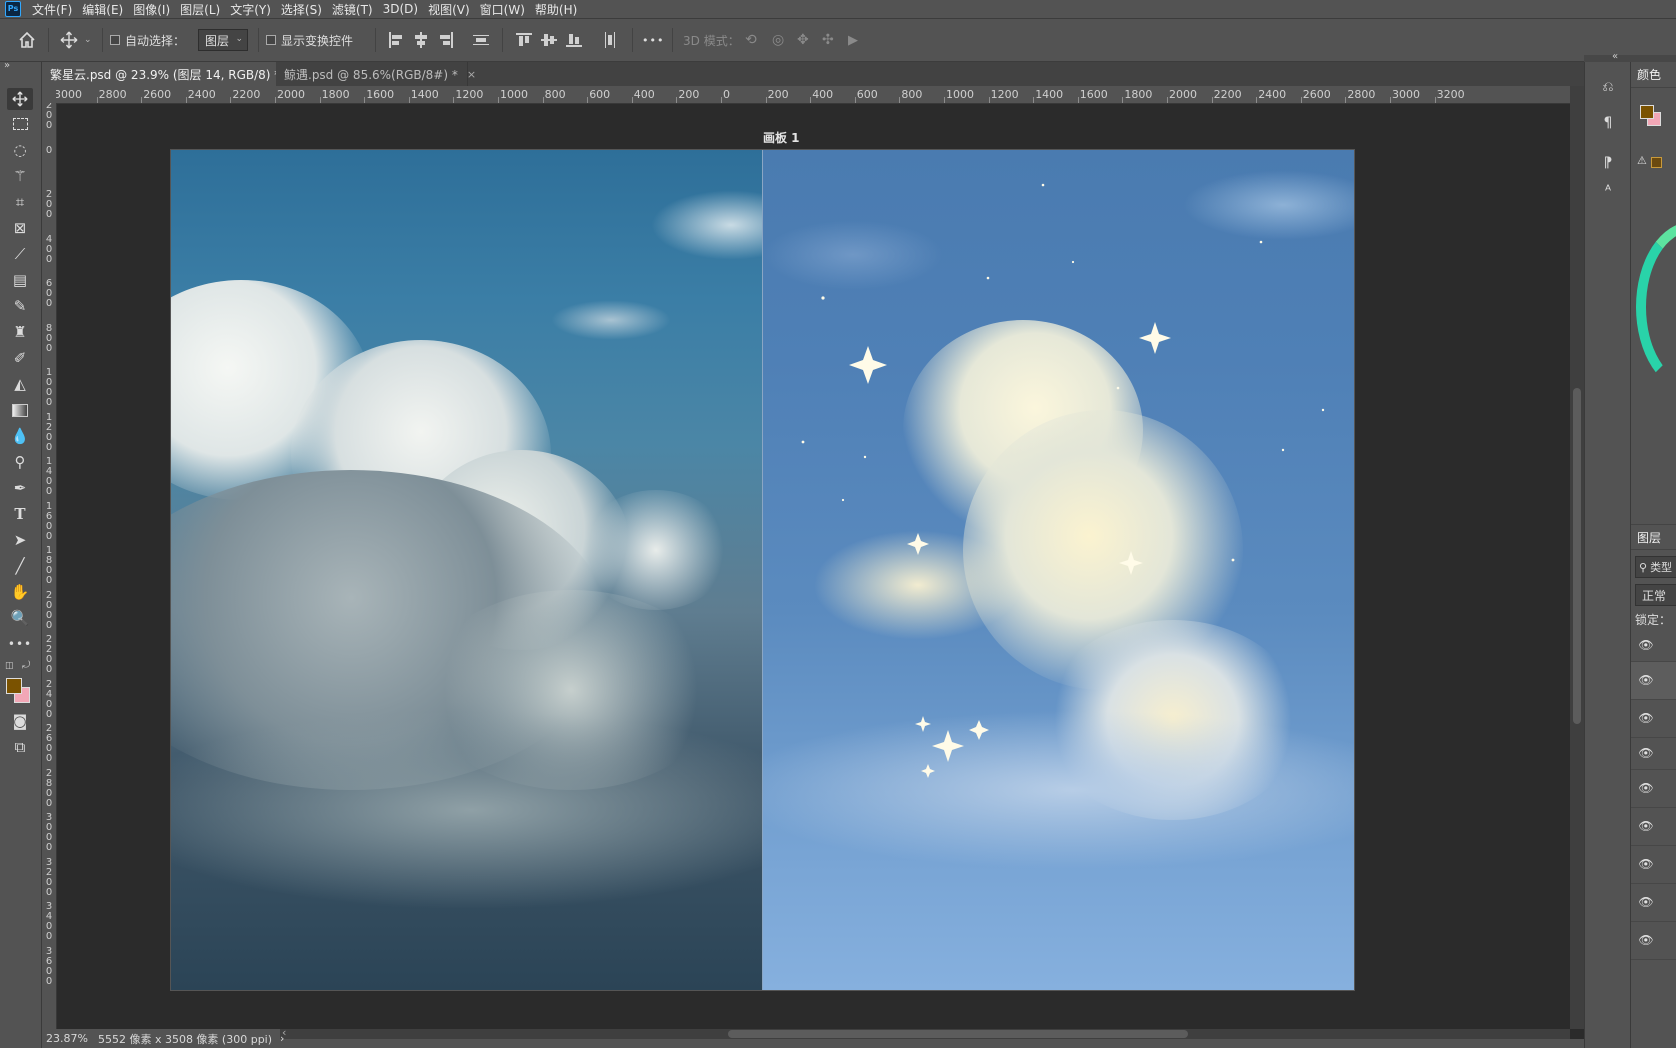  Describe the element at coordinates (104, 9) in the screenshot. I see `menu-edit: 编辑(E)` at that location.